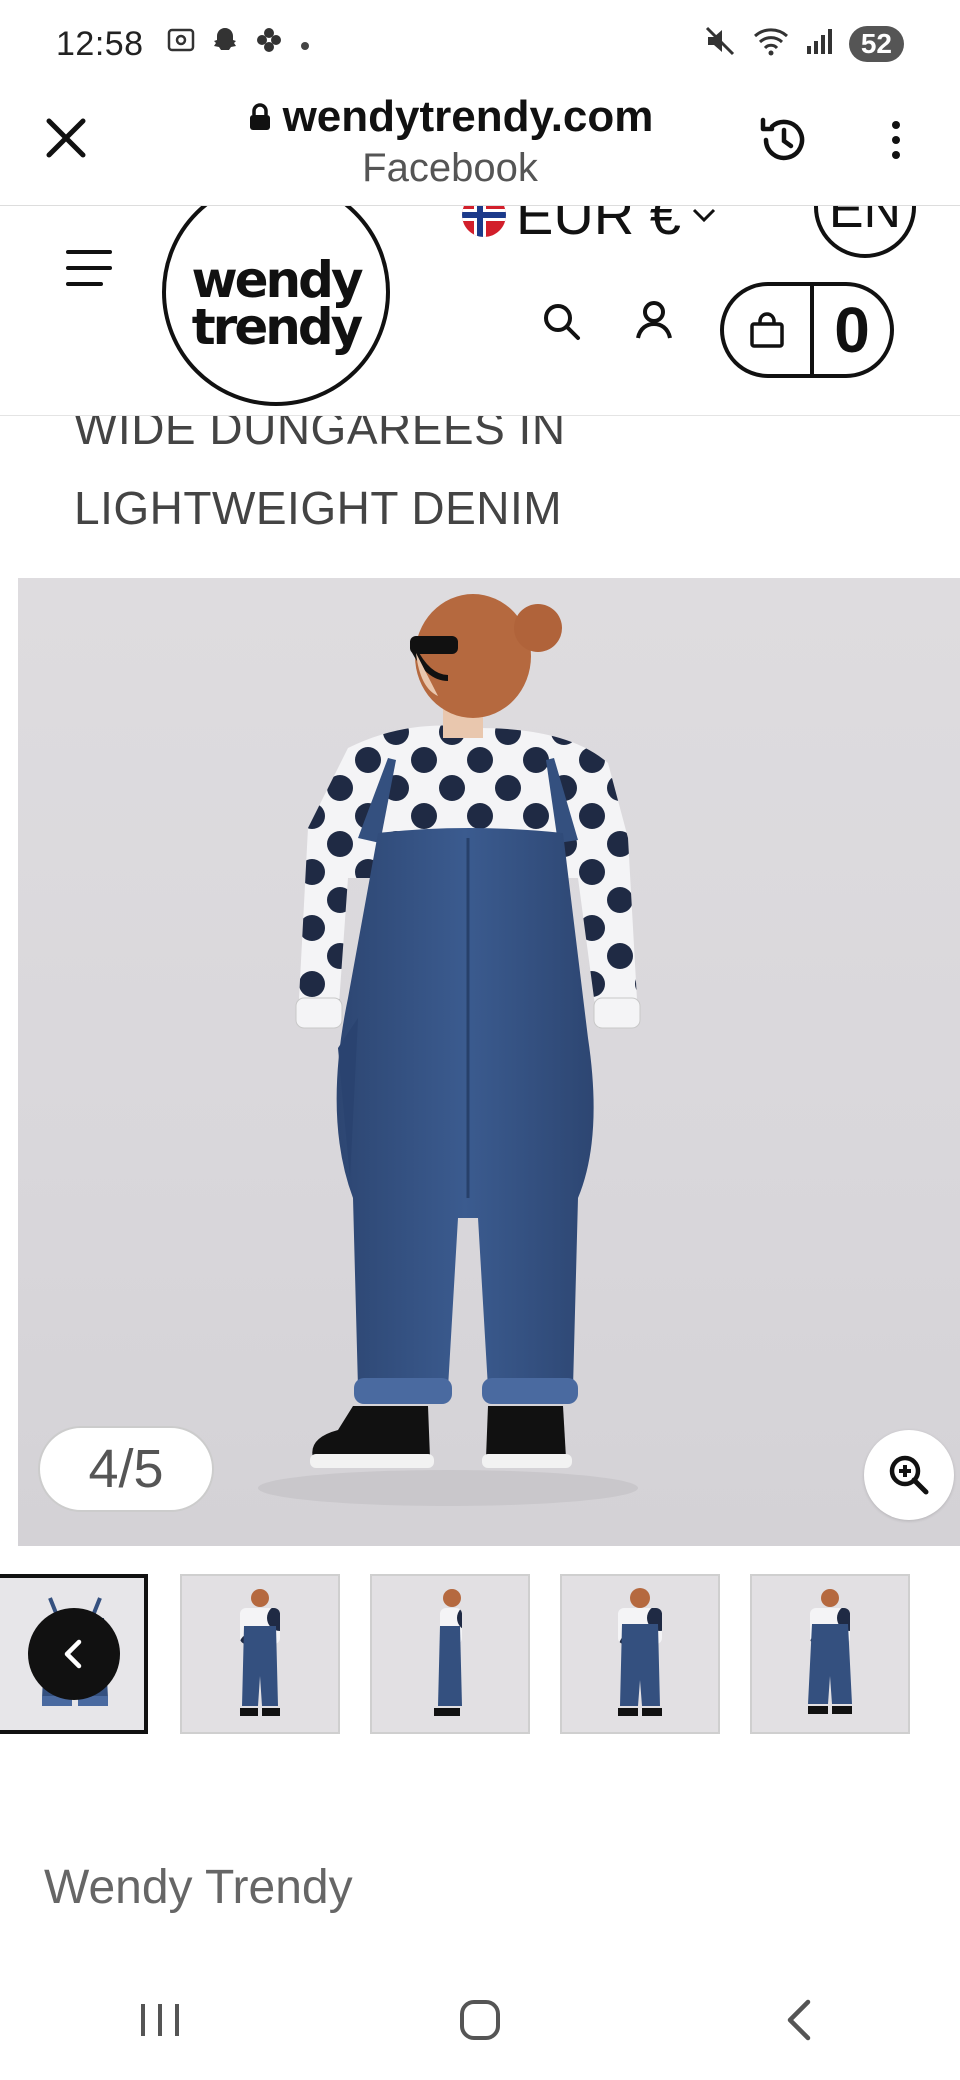  I want to click on zoom-button, so click(909, 1475).